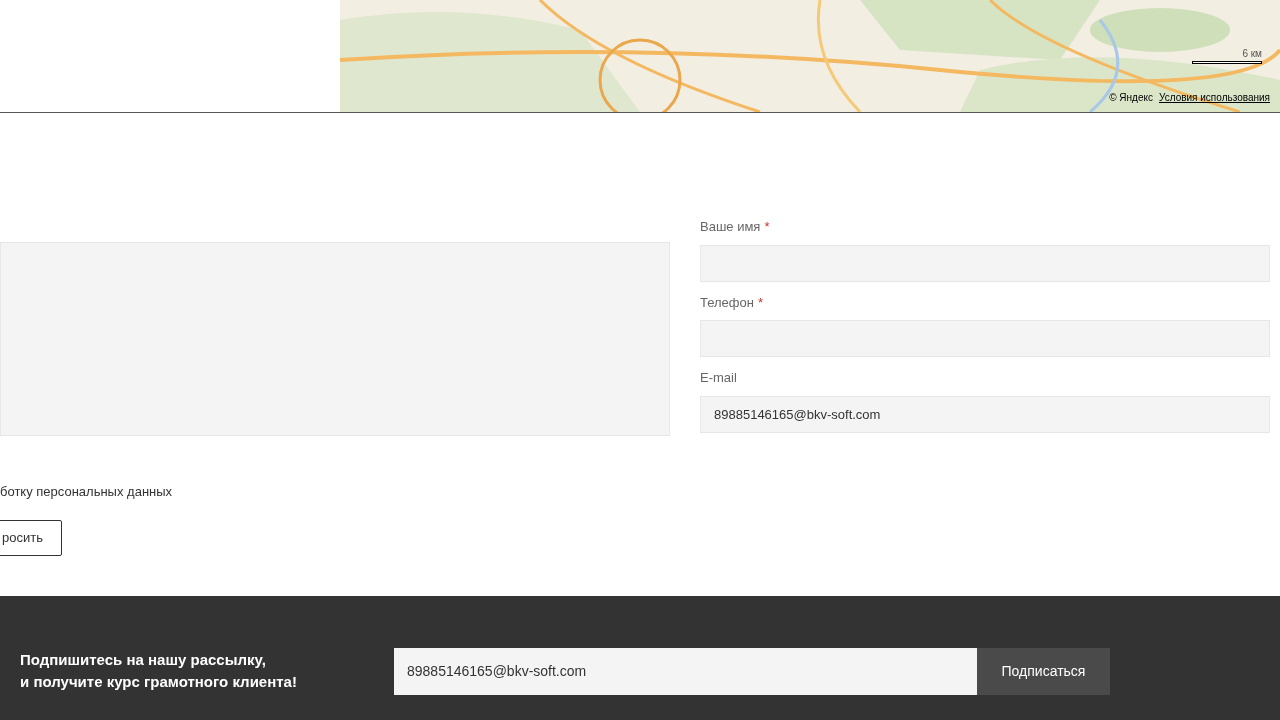  I want to click on map-scale-label: 6 км, so click(1252, 54).